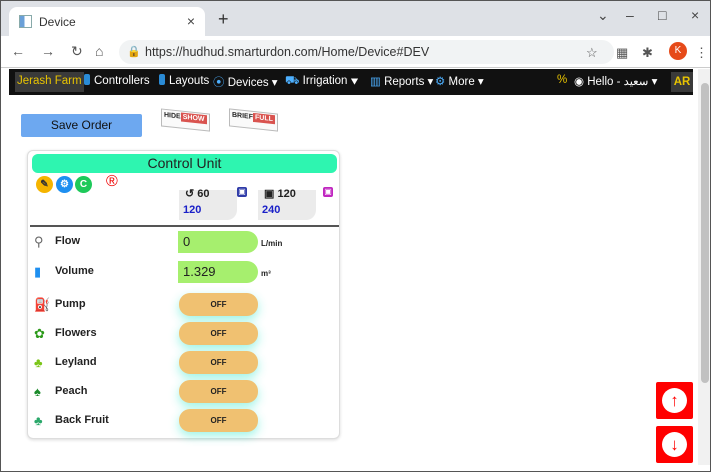 The width and height of the screenshot is (711, 472). I want to click on arrow-up-icon: ↑, so click(674, 400).